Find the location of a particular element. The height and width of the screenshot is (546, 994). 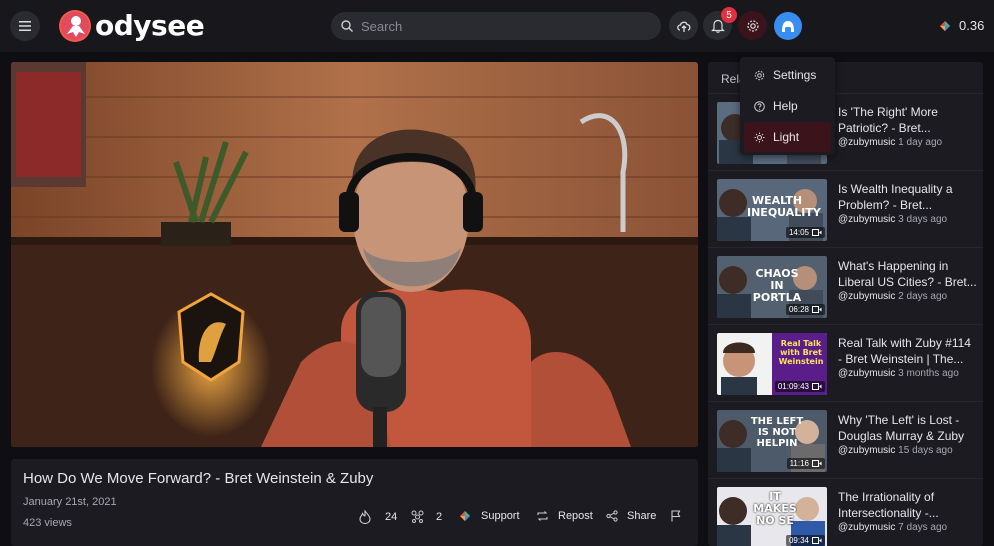

related-item-meta: @zubymusic 3 months ago is located at coordinates (898, 373).